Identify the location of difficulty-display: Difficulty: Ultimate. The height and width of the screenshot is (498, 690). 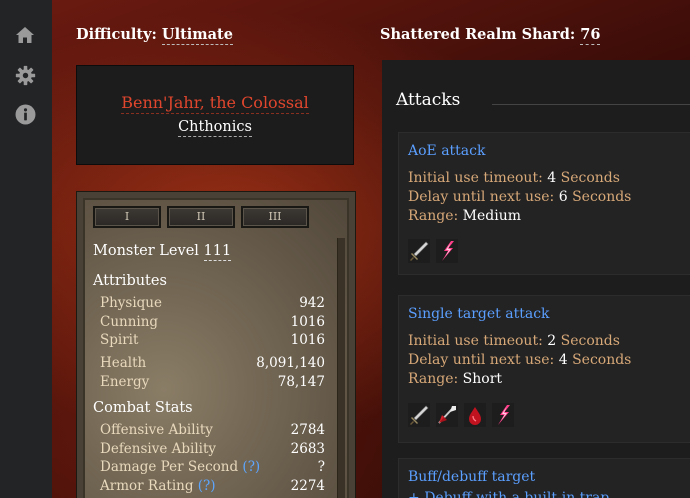
(154, 35).